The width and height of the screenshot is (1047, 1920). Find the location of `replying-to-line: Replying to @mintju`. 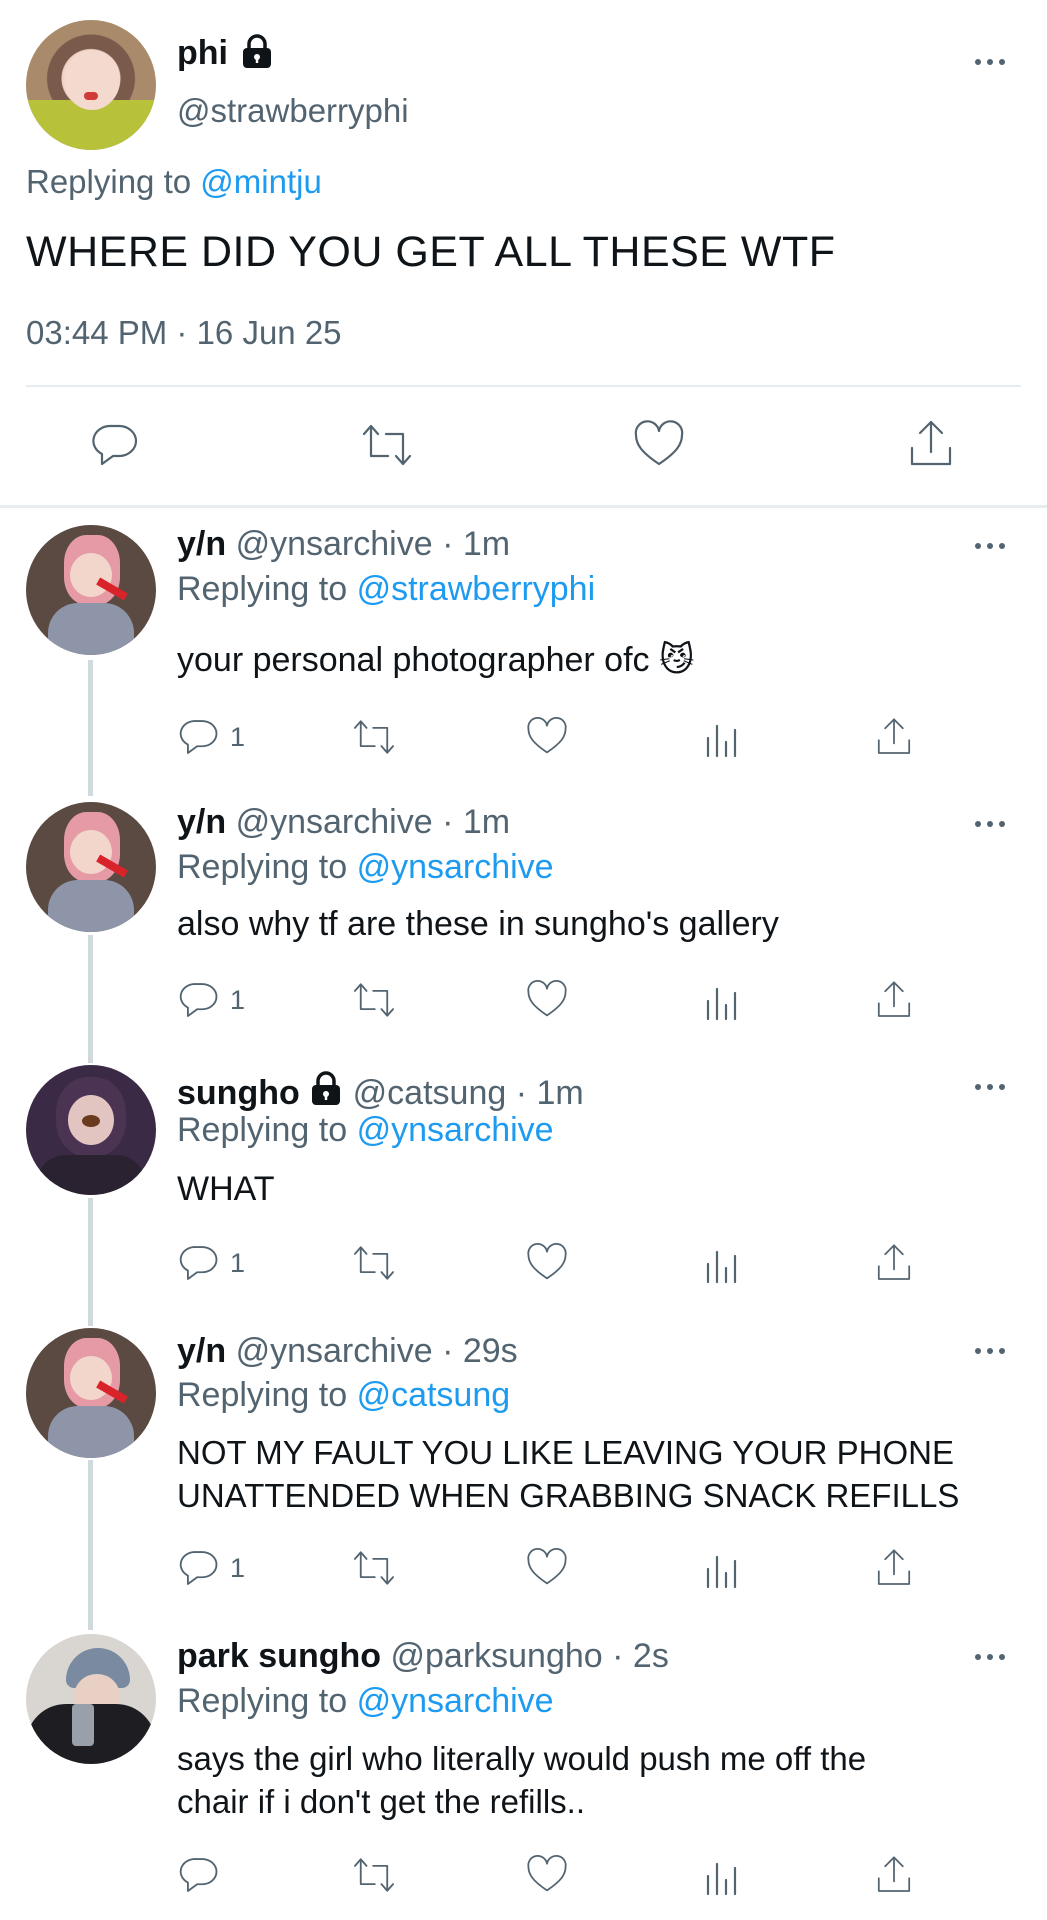

replying-to-line: Replying to @mintju is located at coordinates (174, 182).